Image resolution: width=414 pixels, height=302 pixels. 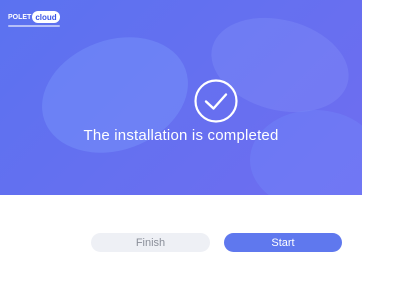 I want to click on completion-message: The installation is completed, so click(x=181, y=135).